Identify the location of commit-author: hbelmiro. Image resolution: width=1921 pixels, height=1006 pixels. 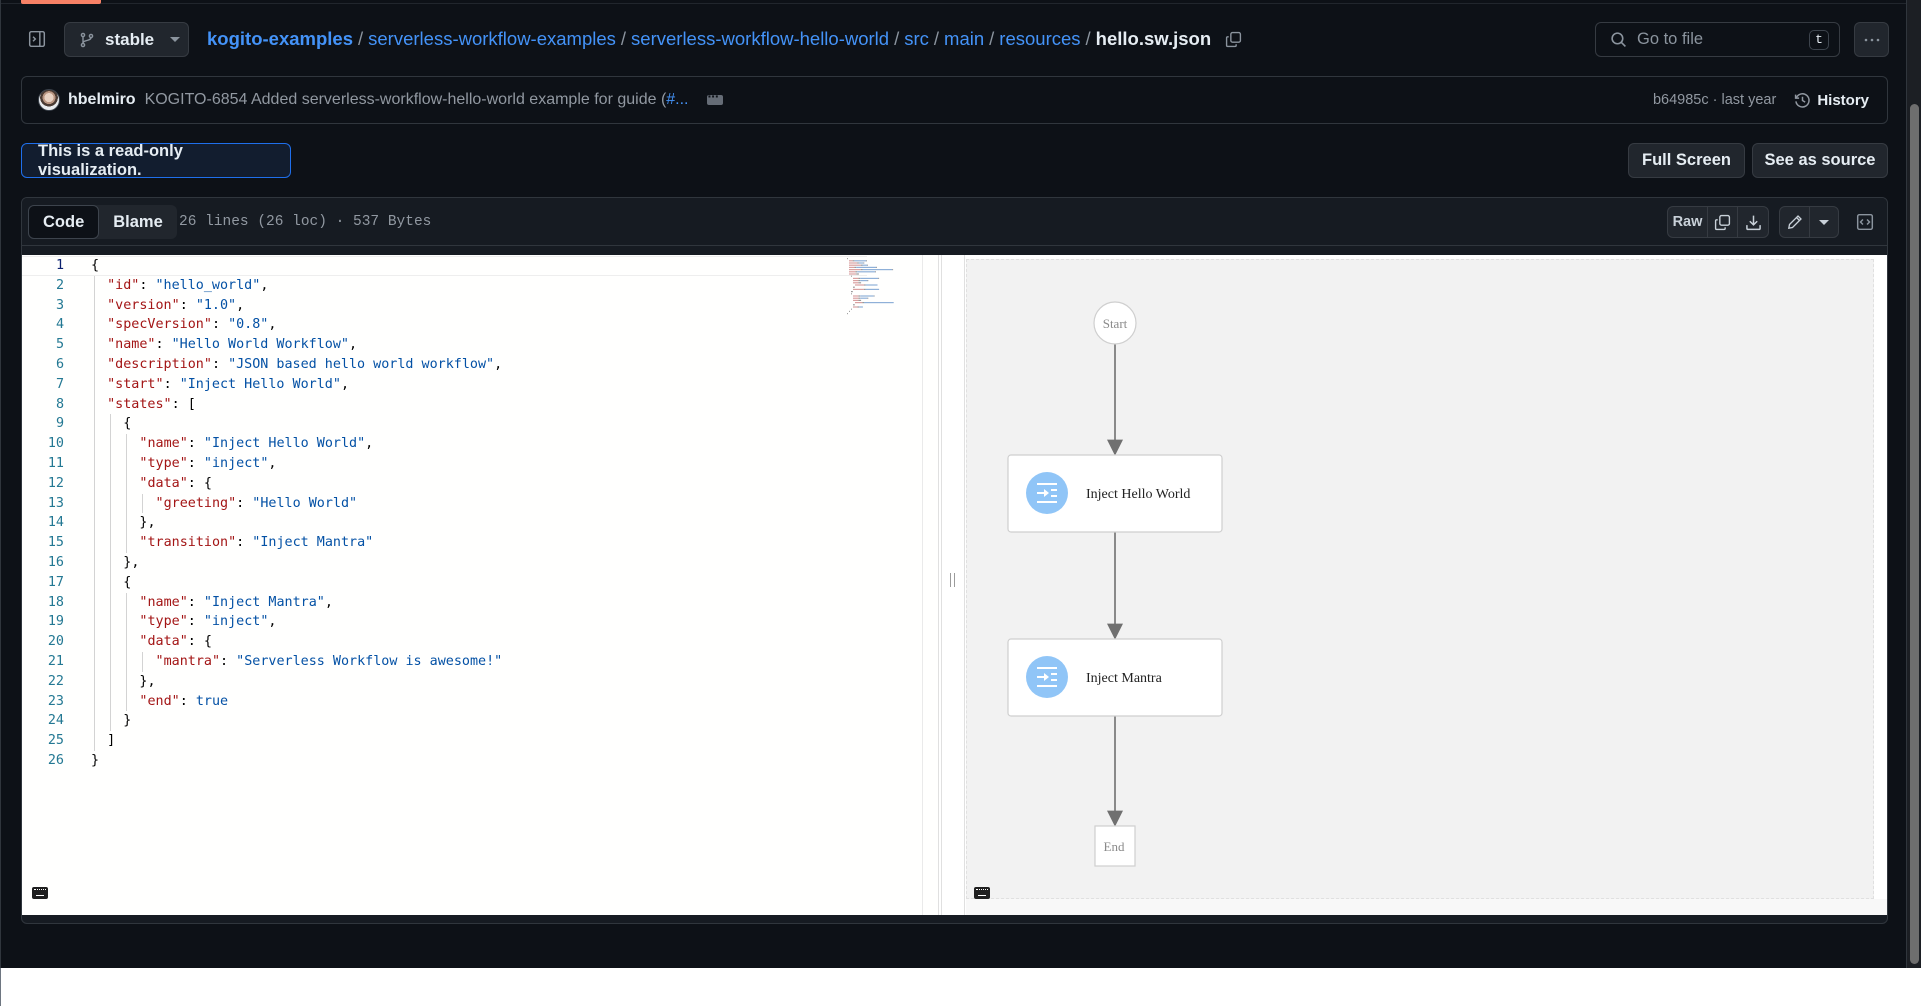
(102, 100).